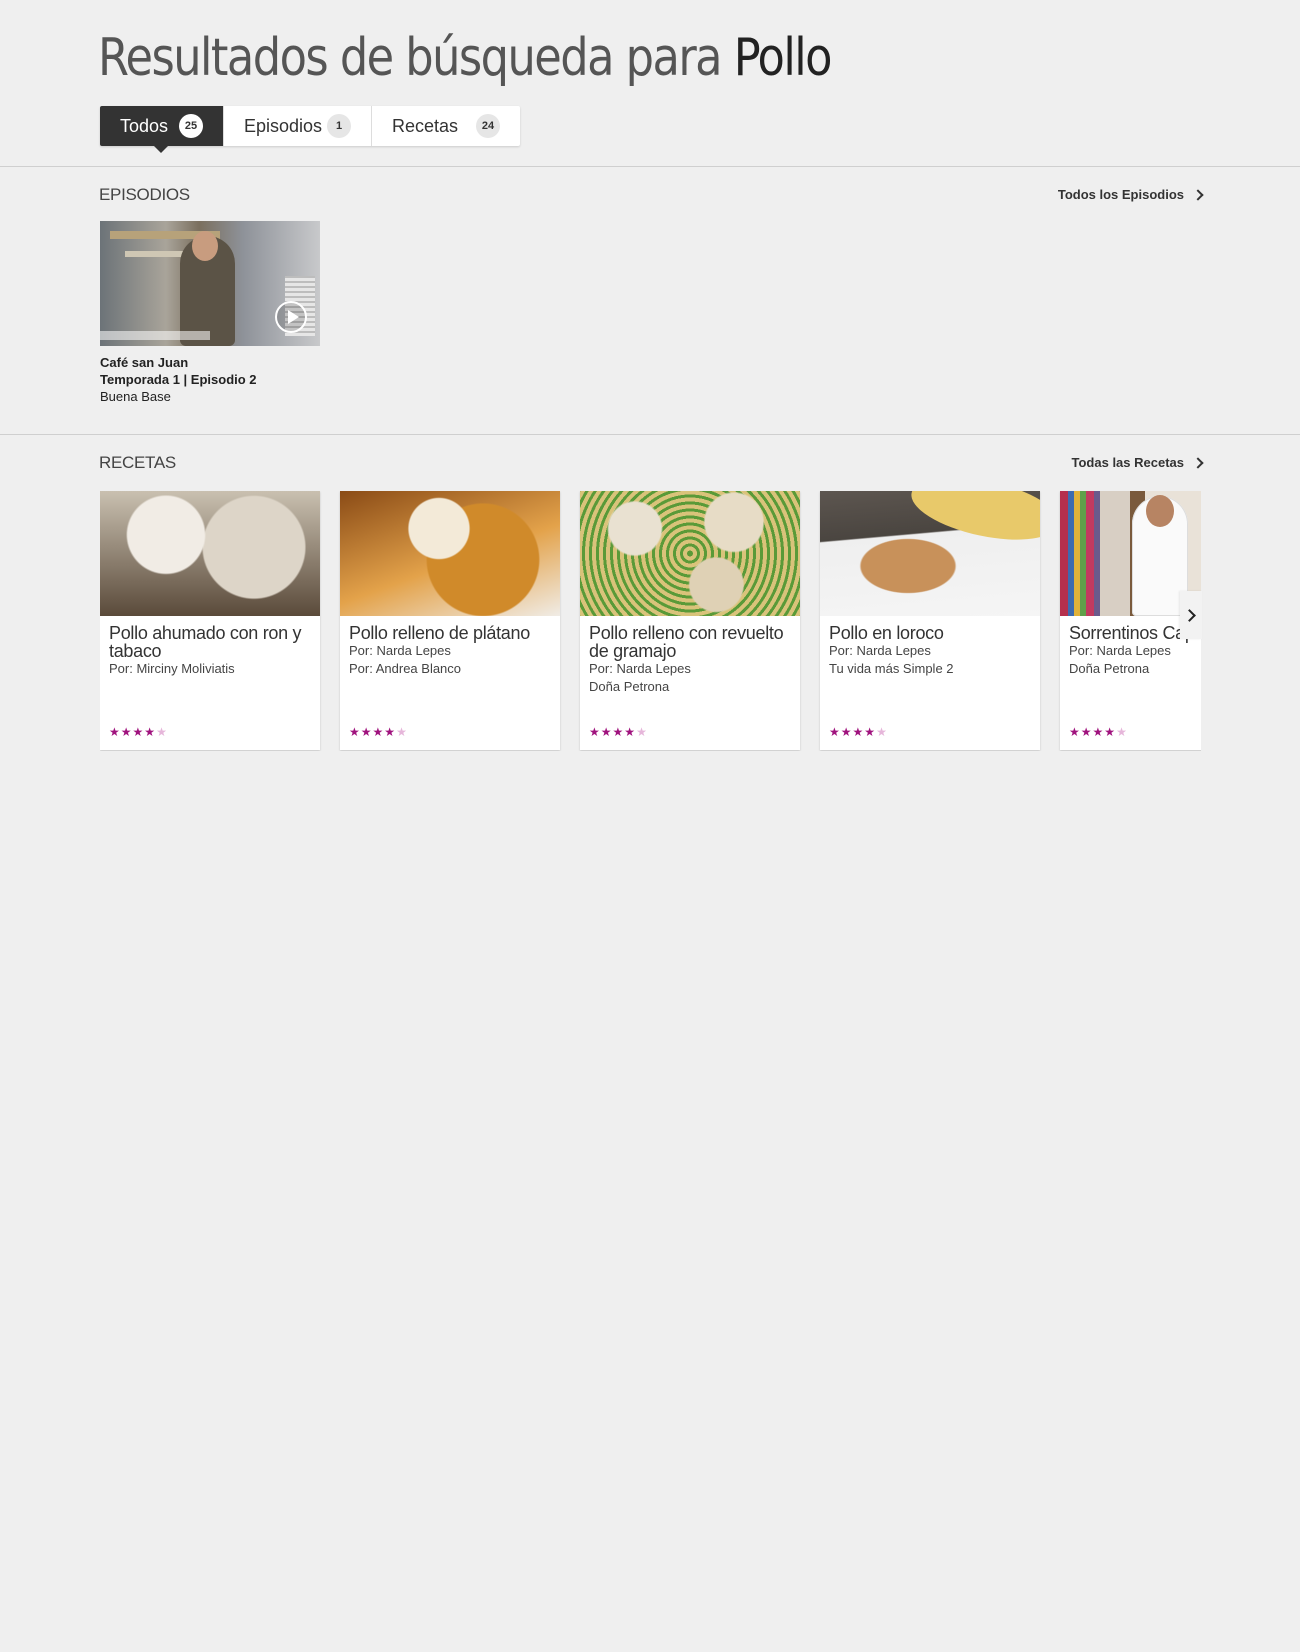 The width and height of the screenshot is (1300, 1652). I want to click on result-tabs: Todos 25 Episodios 1 Recetas 24, so click(310, 129).